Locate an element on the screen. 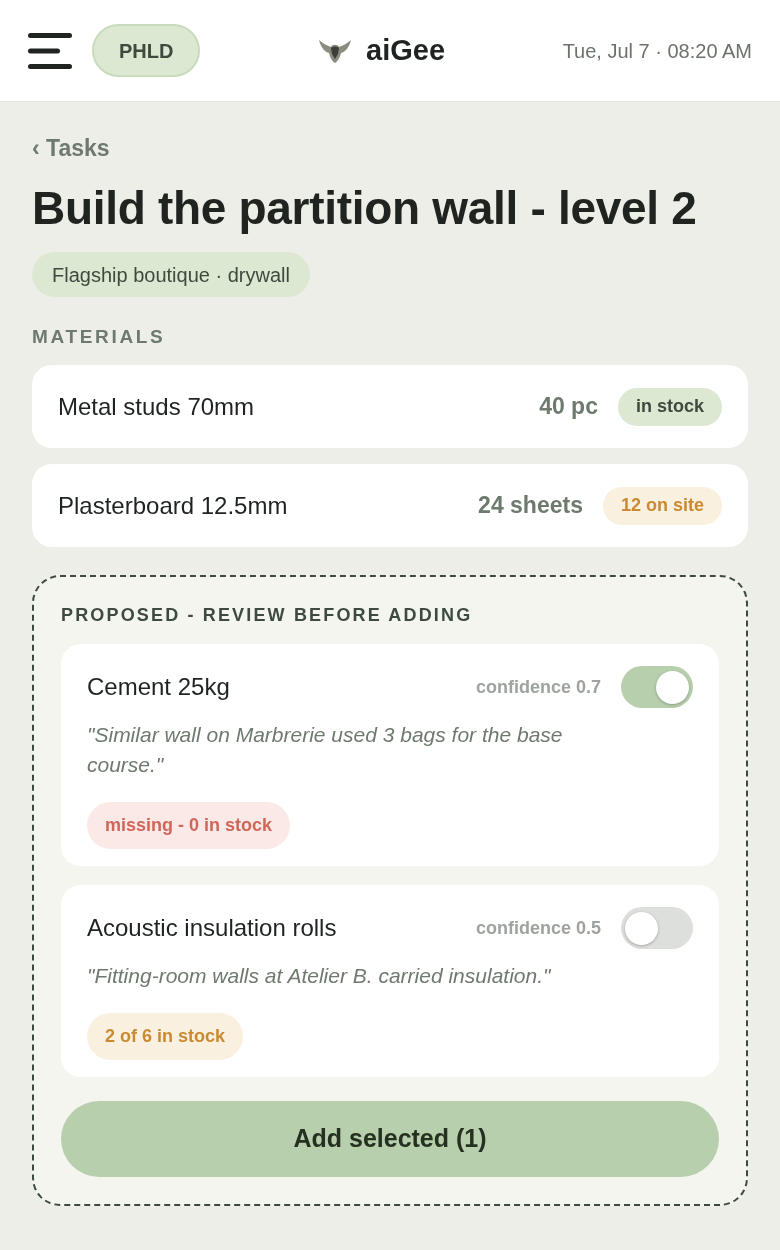 The height and width of the screenshot is (1250, 780). material-name: Metal studs 70mm is located at coordinates (156, 406).